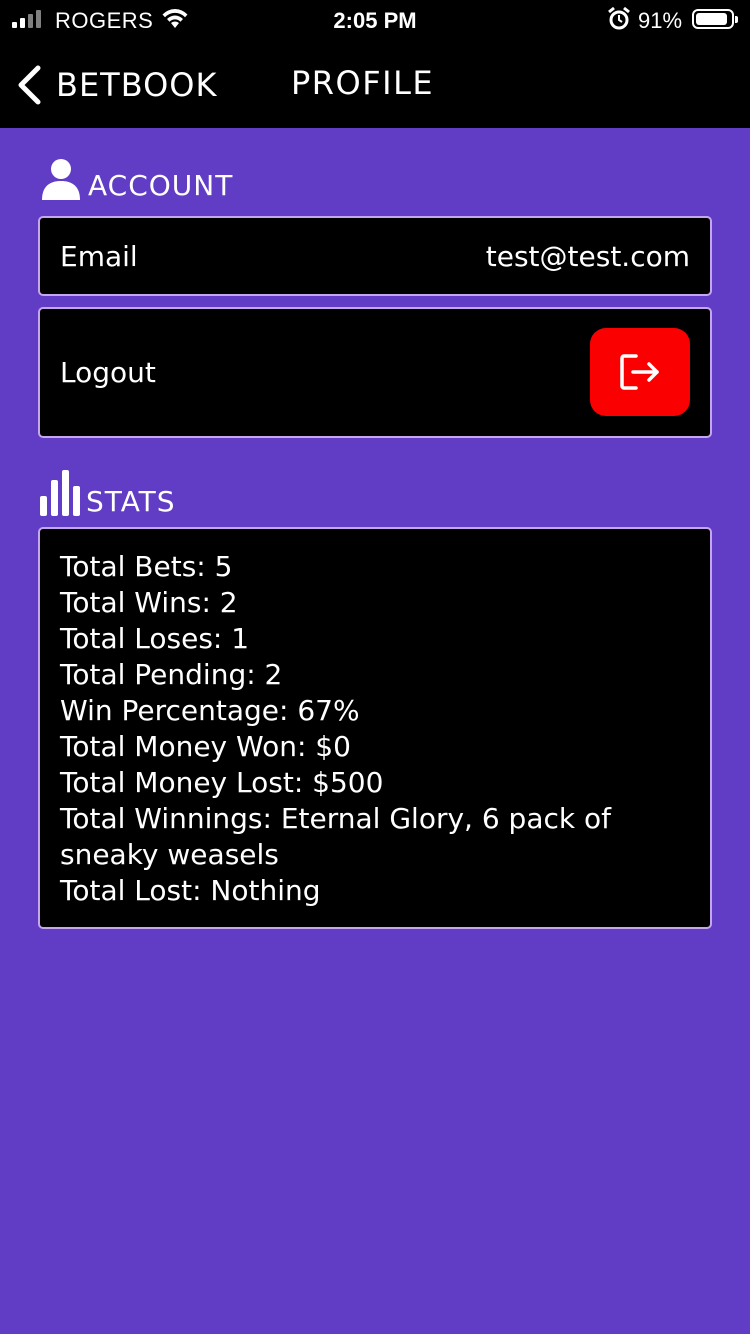 The height and width of the screenshot is (1334, 750). I want to click on back-label: BETBOOK, so click(137, 85).